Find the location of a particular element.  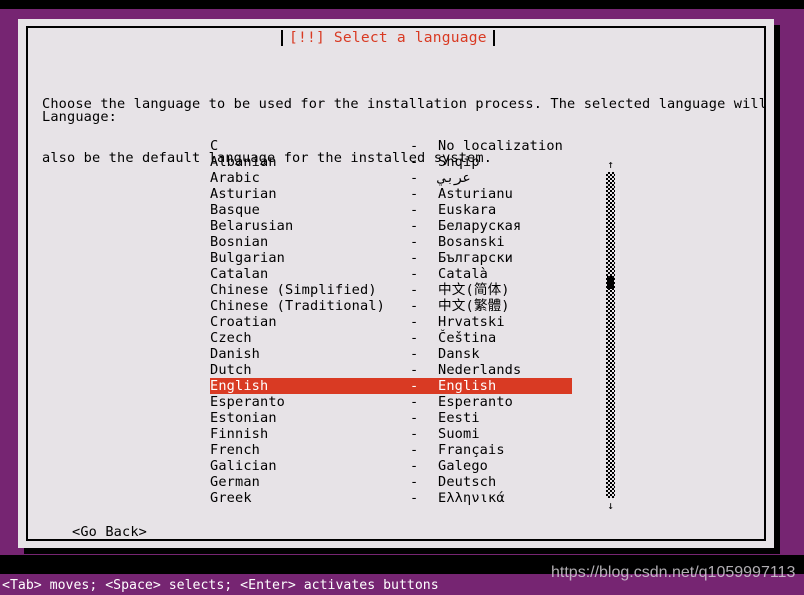

watermark-text: https://blog.csdn.net/q1059997113 is located at coordinates (673, 572).